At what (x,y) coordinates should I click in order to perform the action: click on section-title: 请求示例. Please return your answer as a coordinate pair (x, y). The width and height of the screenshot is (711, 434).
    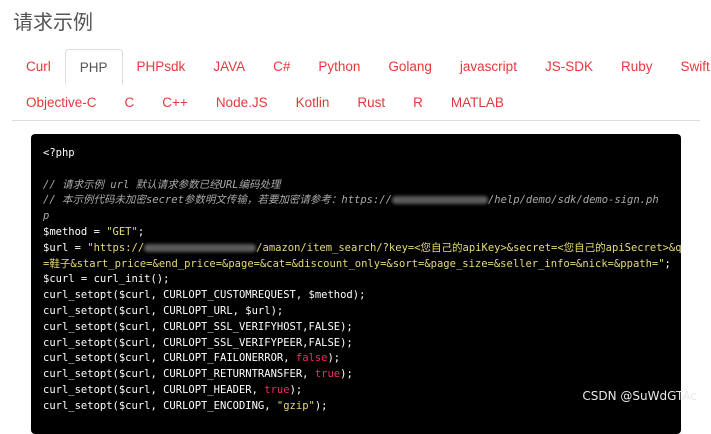
    Looking at the image, I should click on (53, 22).